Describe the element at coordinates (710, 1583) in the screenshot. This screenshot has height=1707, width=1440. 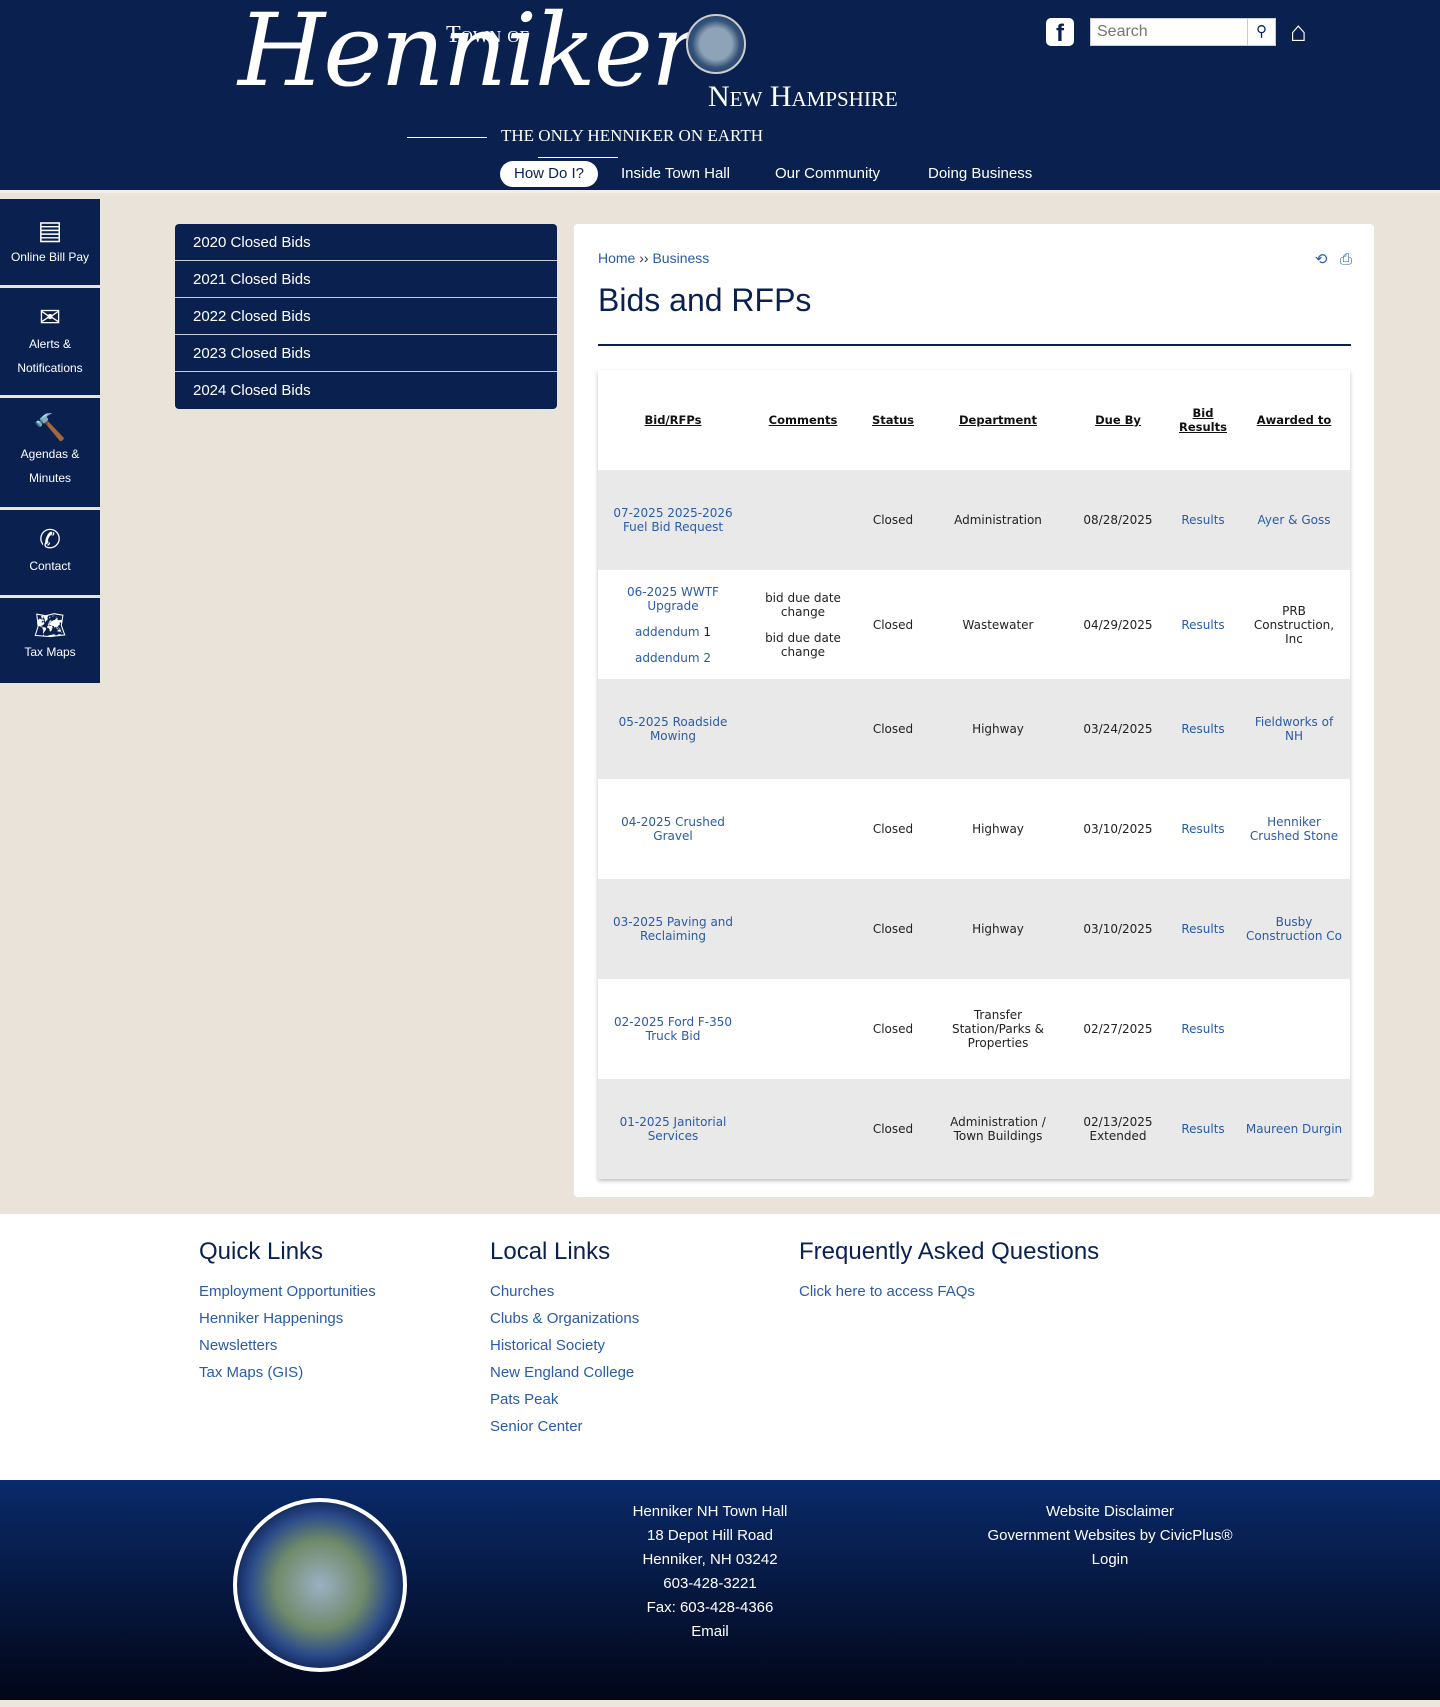
I see `address-line: 603-428-3221` at that location.